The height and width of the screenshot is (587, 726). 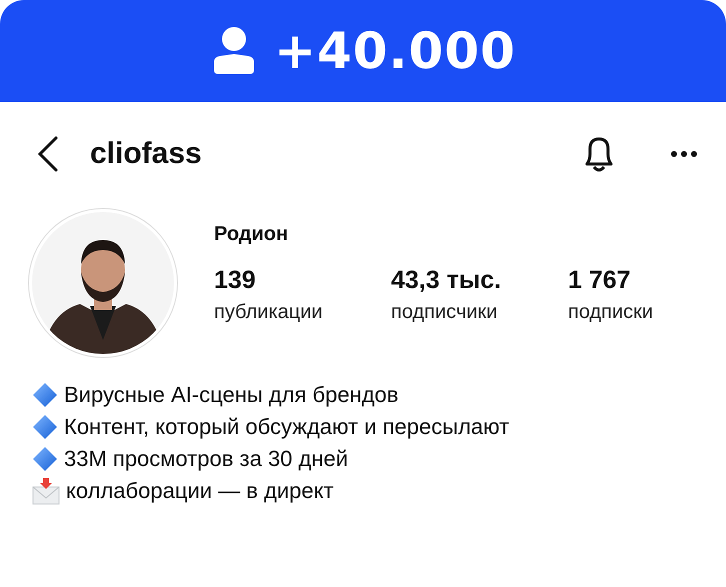 I want to click on bio-line: коллаборации — в директ, so click(x=200, y=491).